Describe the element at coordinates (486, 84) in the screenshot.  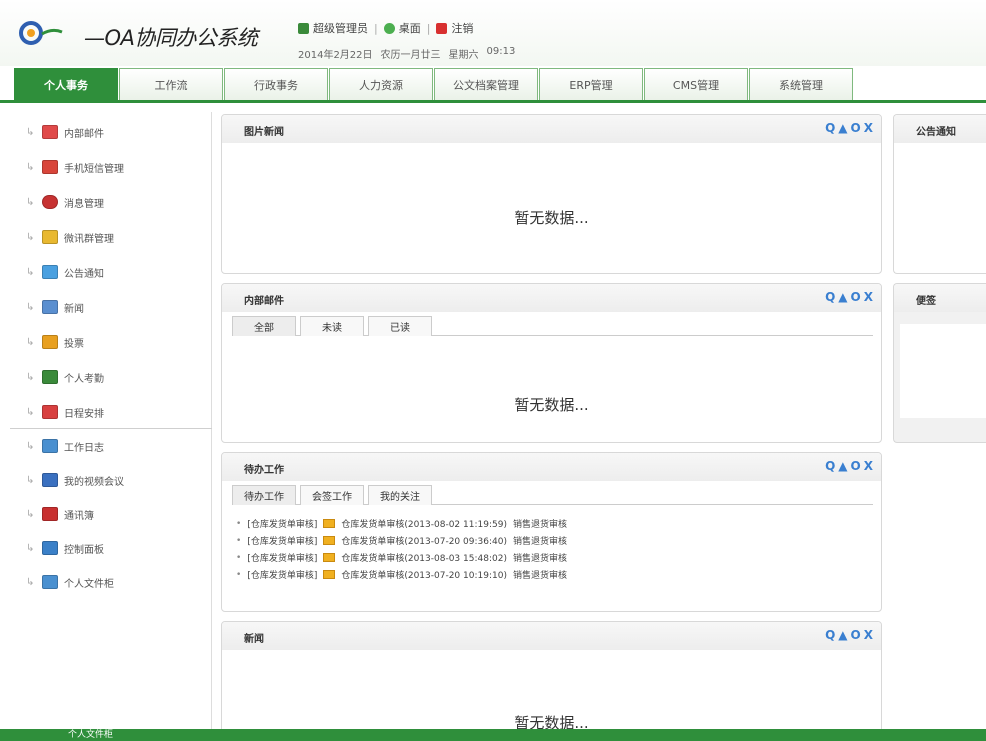
I see `nav-tab-documents: 公文档案管理` at that location.